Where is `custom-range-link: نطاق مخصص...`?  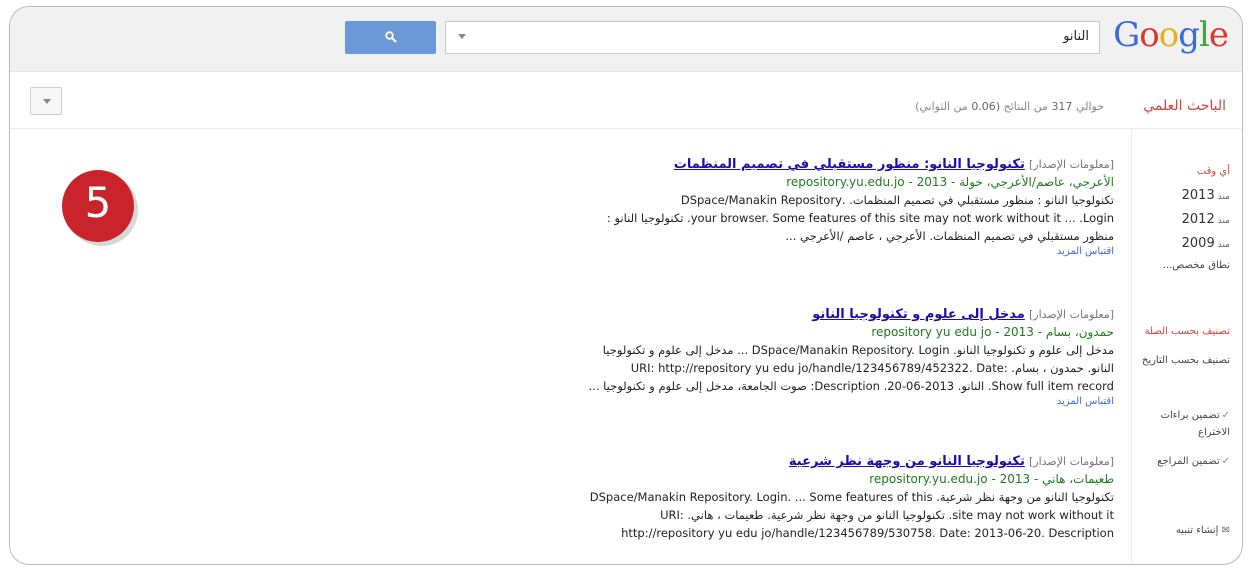
custom-range-link: نطاق مخصص... is located at coordinates (1196, 265).